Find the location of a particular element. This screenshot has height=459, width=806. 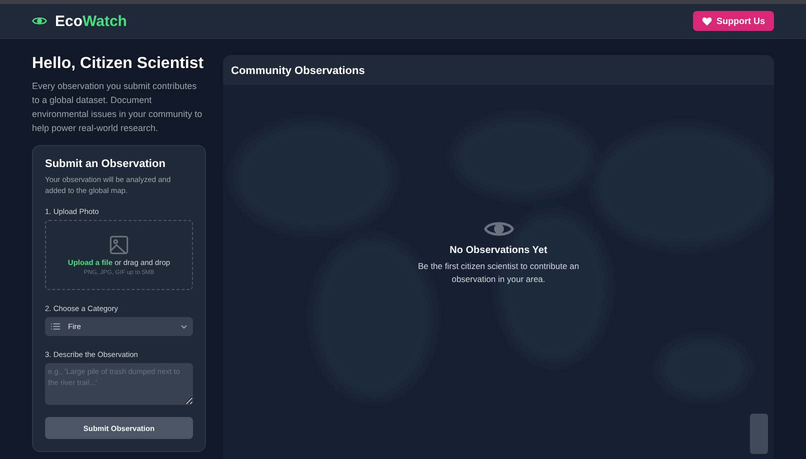

heart-icon is located at coordinates (707, 21).